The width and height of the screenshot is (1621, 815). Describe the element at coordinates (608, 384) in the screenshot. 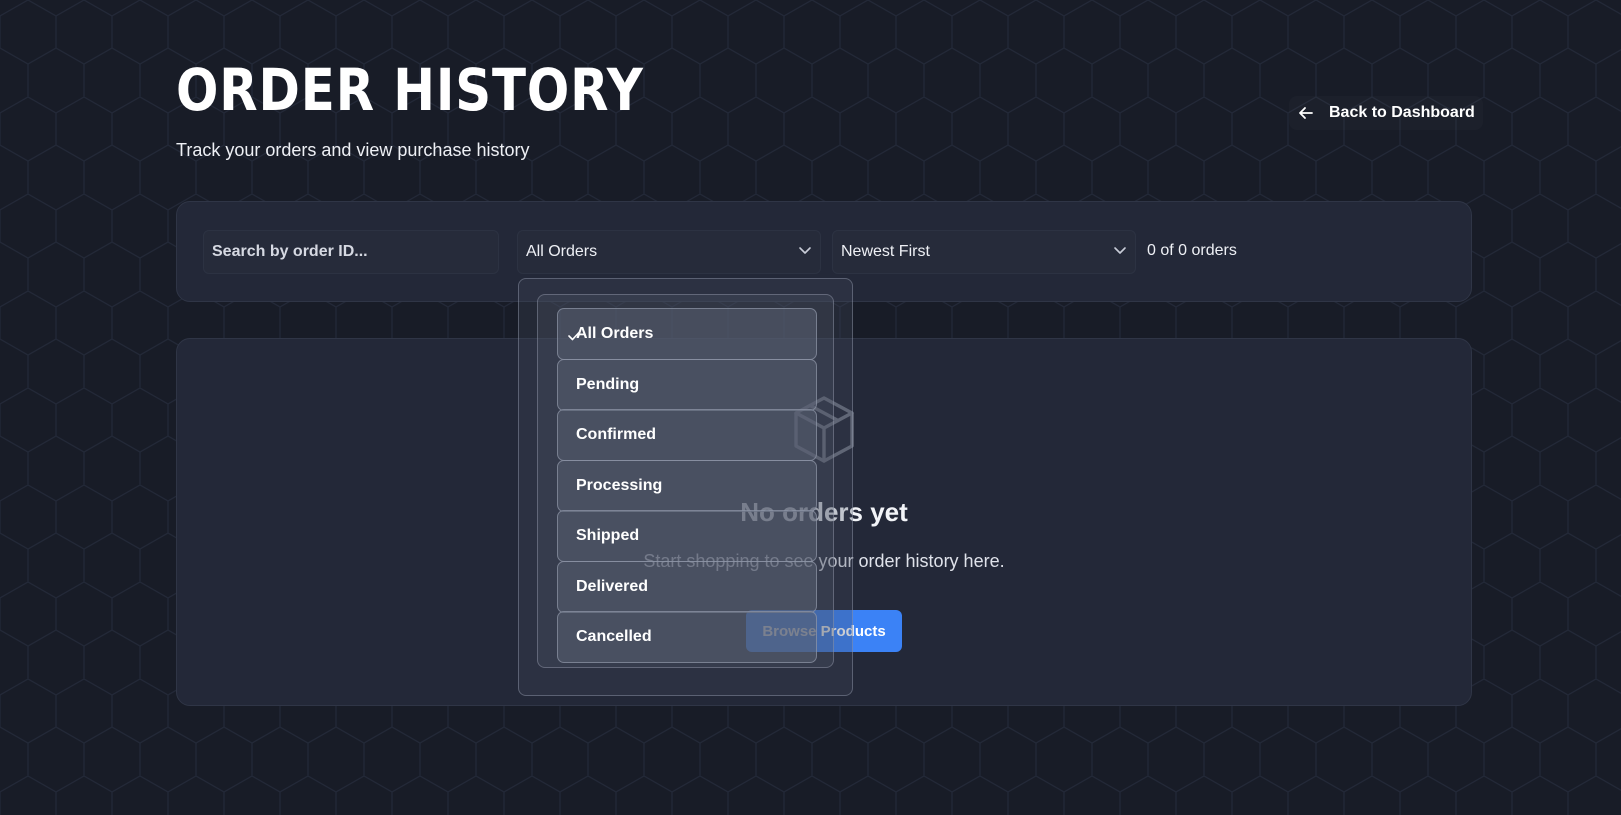

I see `status-option-label: Pending` at that location.